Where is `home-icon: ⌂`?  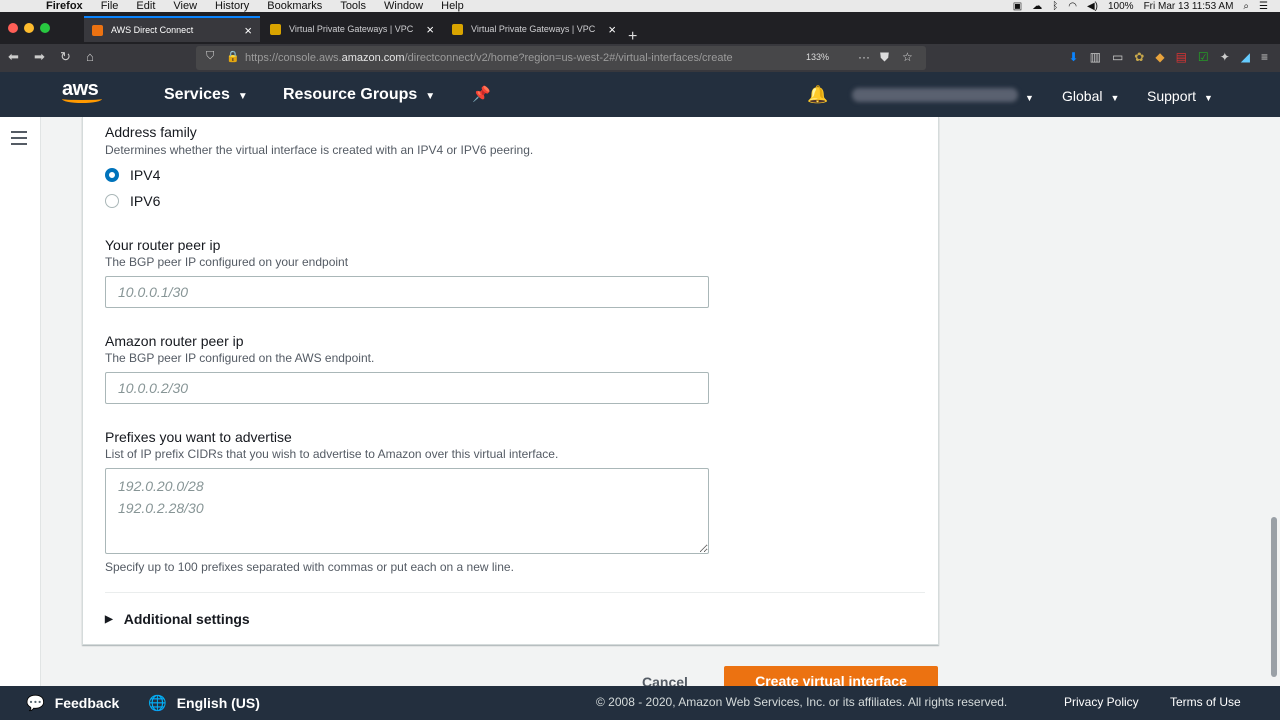
home-icon: ⌂ is located at coordinates (90, 56).